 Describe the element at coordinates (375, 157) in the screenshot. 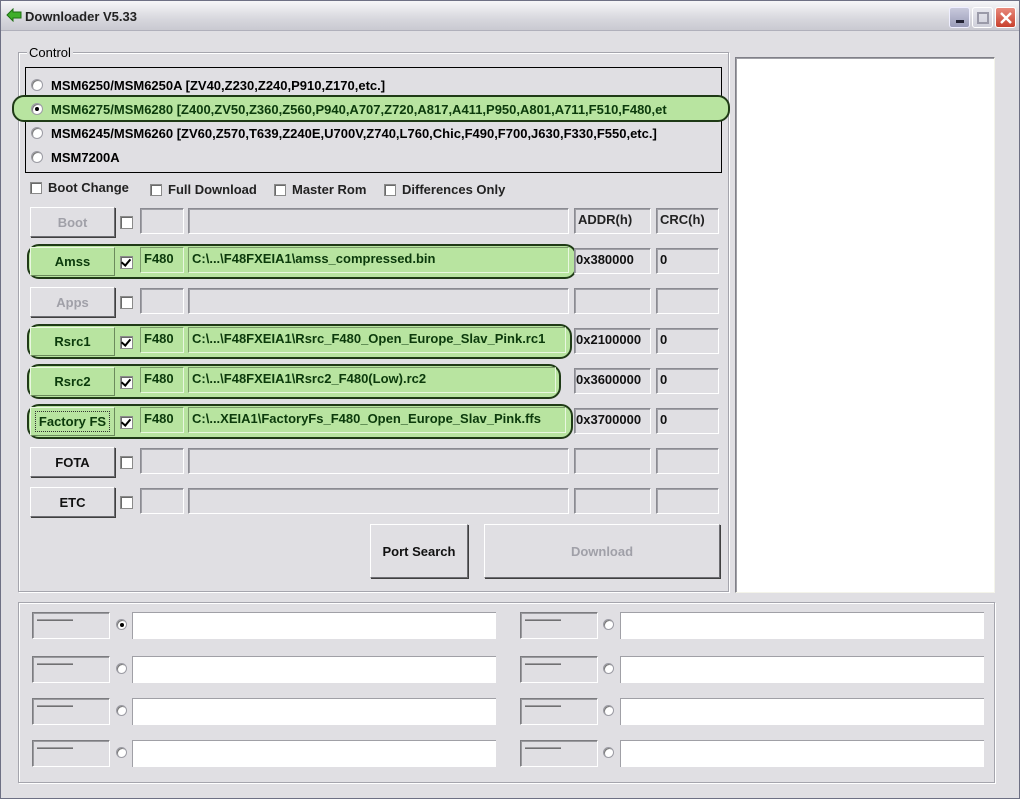

I see `chipset-option-msm7200a: MSM7200A` at that location.